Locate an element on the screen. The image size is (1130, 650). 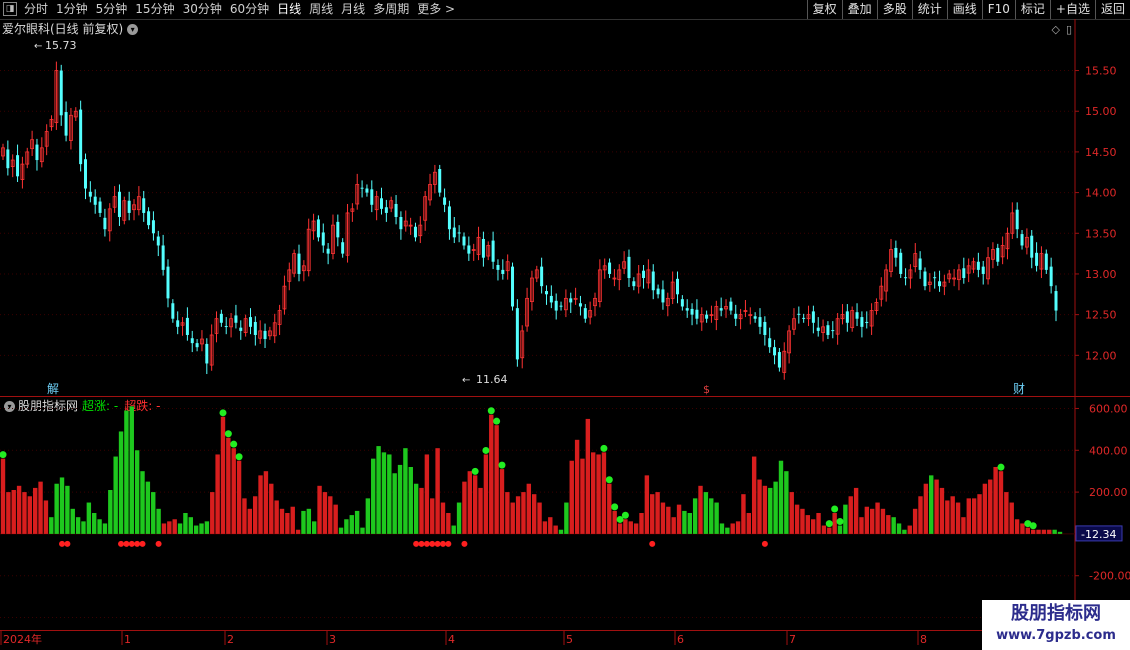
high-label: 15.73 is located at coordinates (61, 45).